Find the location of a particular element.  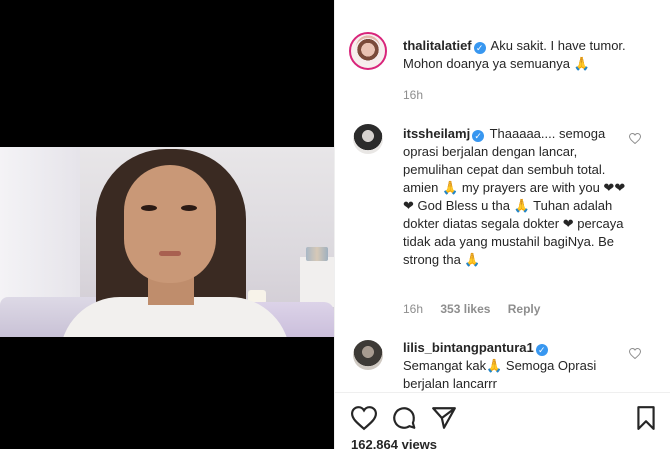

owner-avatar is located at coordinates (368, 51).